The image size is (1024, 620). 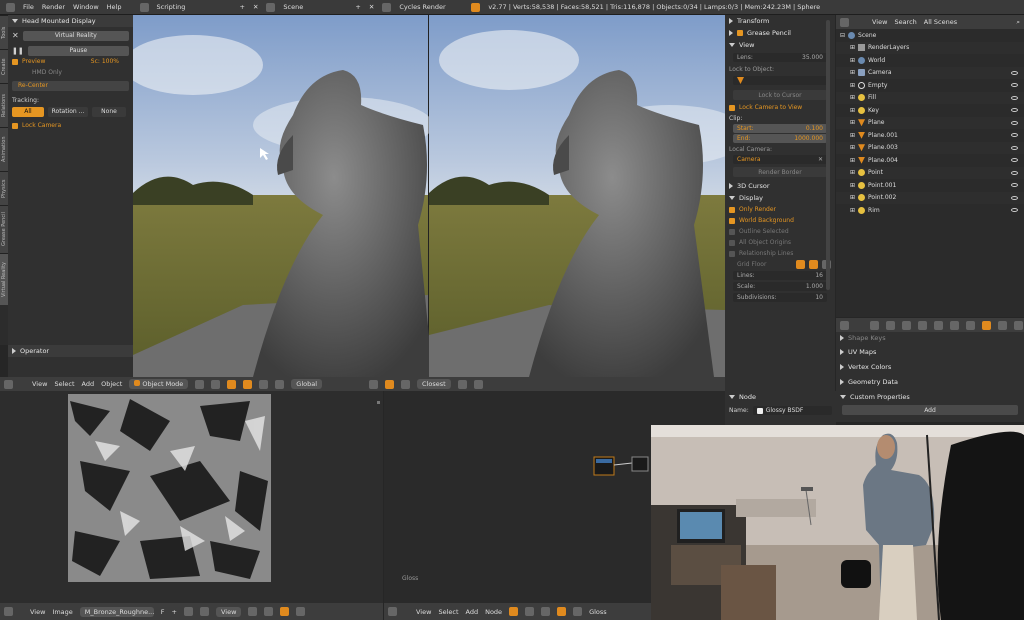 What do you see at coordinates (930, 351) in the screenshot?
I see `uv-maps-section: UV Maps` at bounding box center [930, 351].